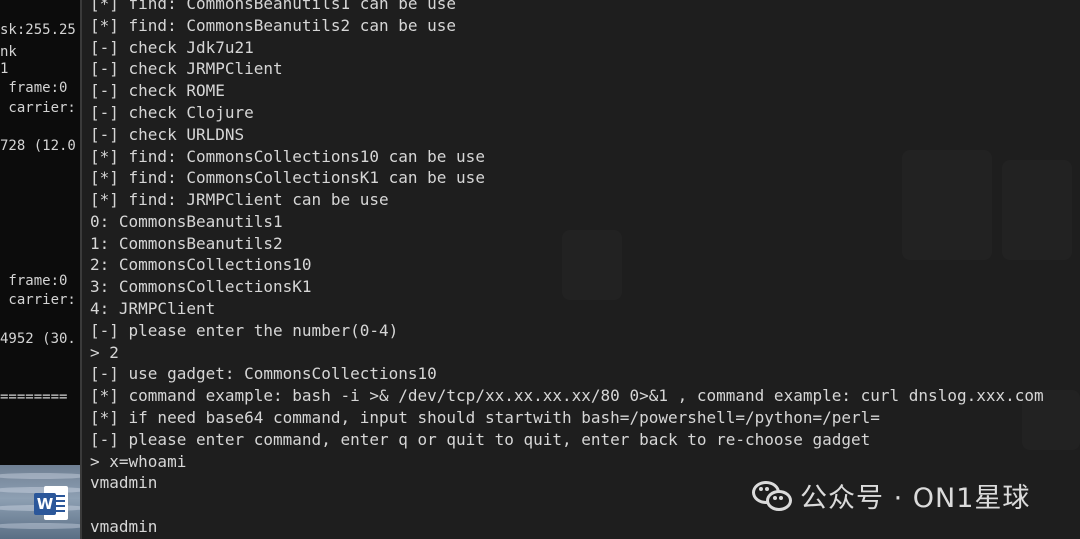  Describe the element at coordinates (157, 90) in the screenshot. I see `terminal-line: [-] check ROME` at that location.